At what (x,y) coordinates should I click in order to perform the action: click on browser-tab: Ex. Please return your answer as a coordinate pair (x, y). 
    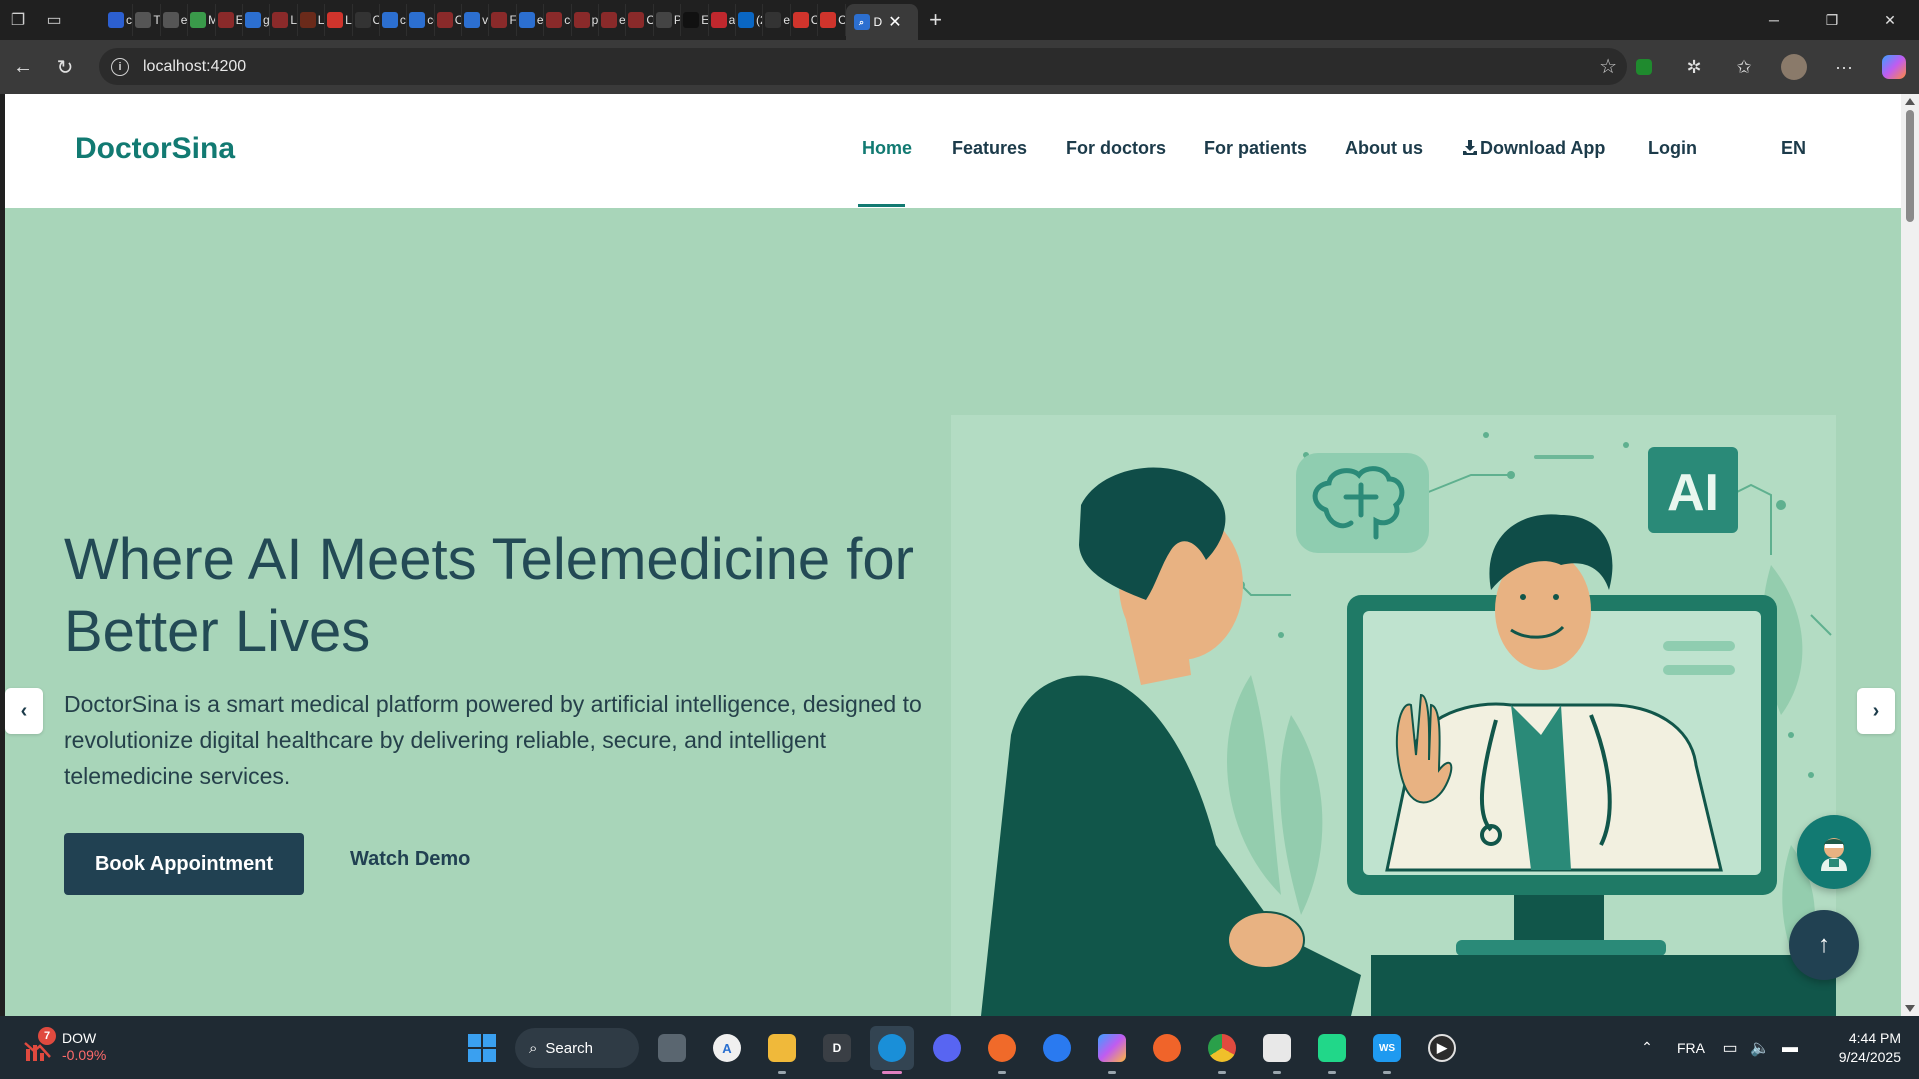
    Looking at the image, I should click on (695, 20).